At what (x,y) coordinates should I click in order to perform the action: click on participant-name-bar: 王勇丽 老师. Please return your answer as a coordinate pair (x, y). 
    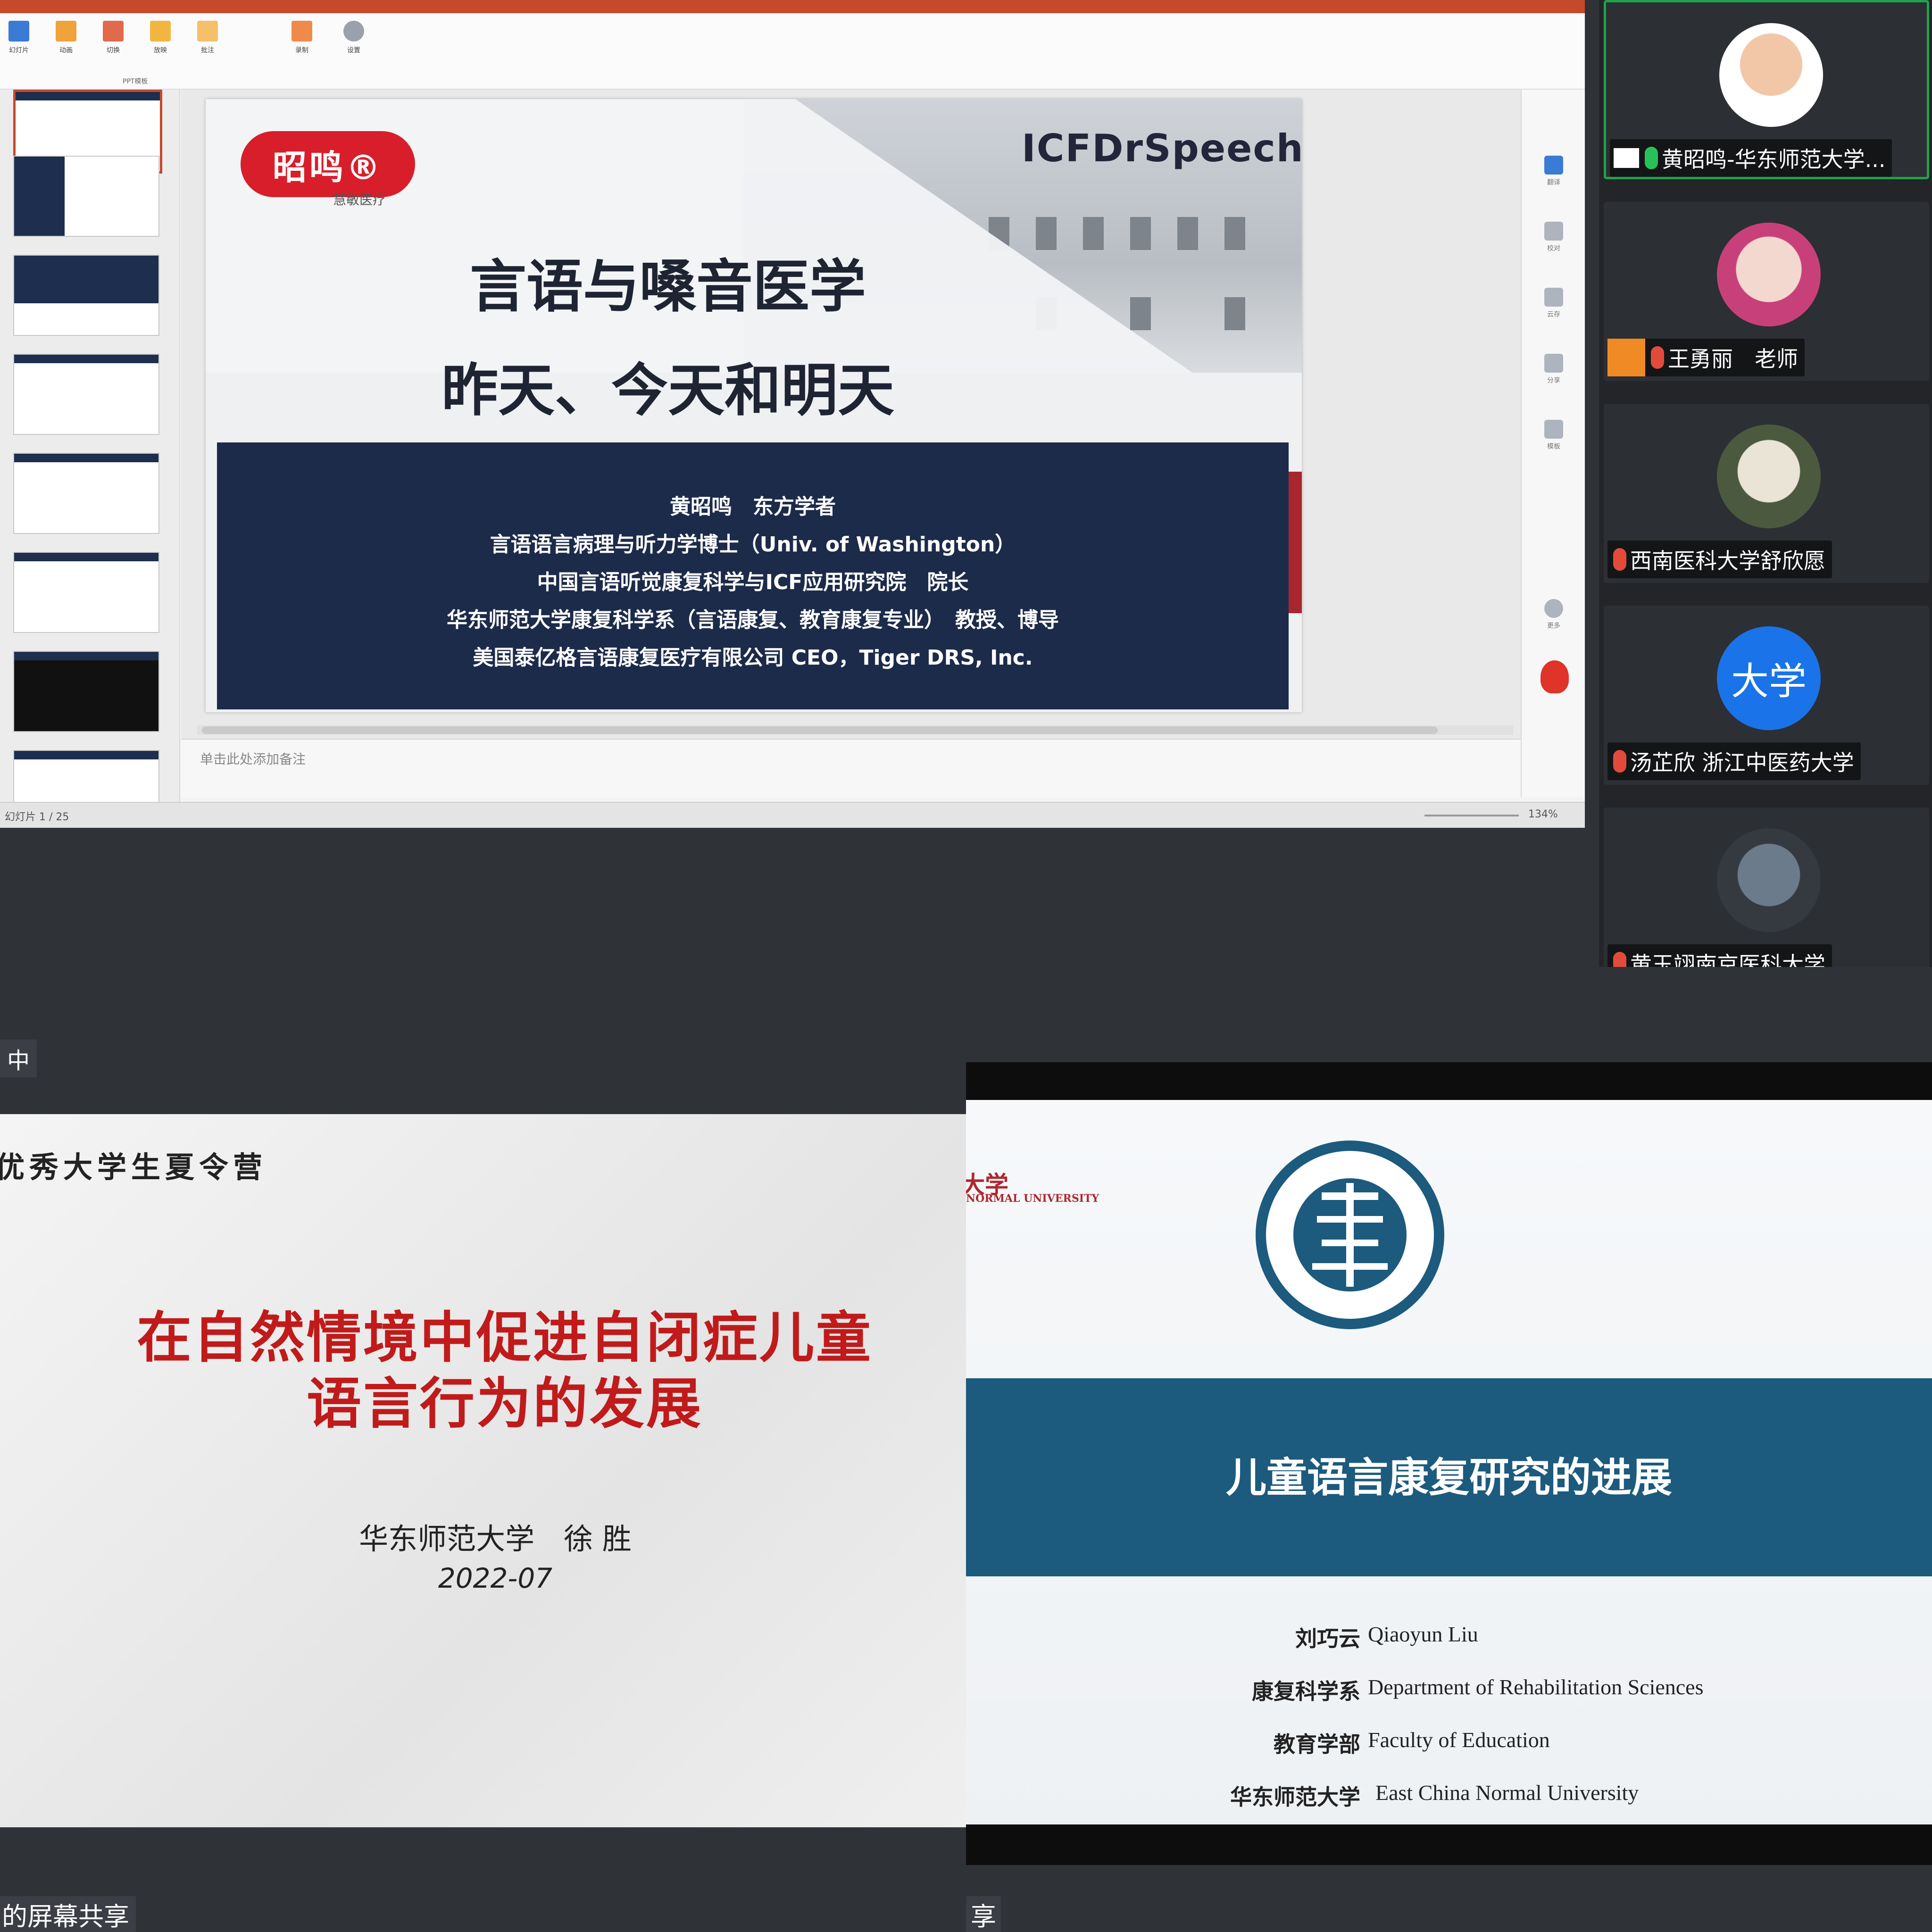
    Looking at the image, I should click on (1706, 358).